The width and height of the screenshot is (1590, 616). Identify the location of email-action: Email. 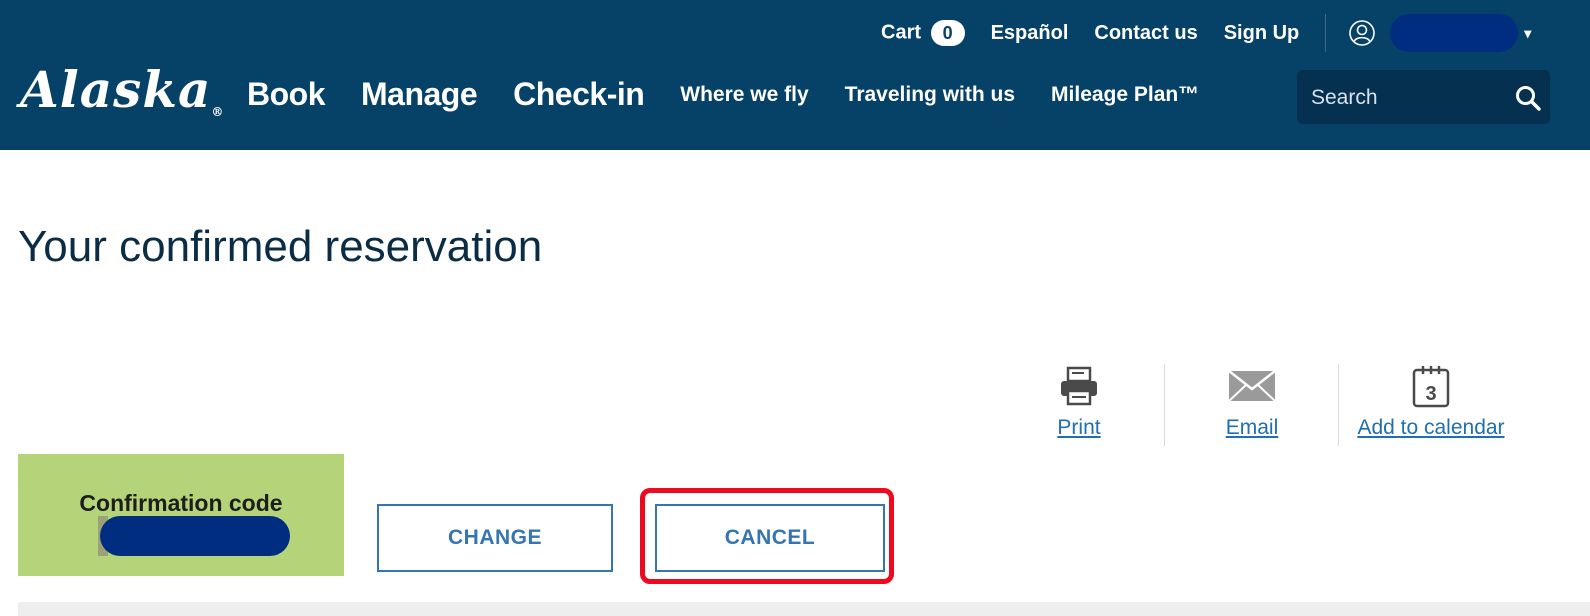
(1252, 401).